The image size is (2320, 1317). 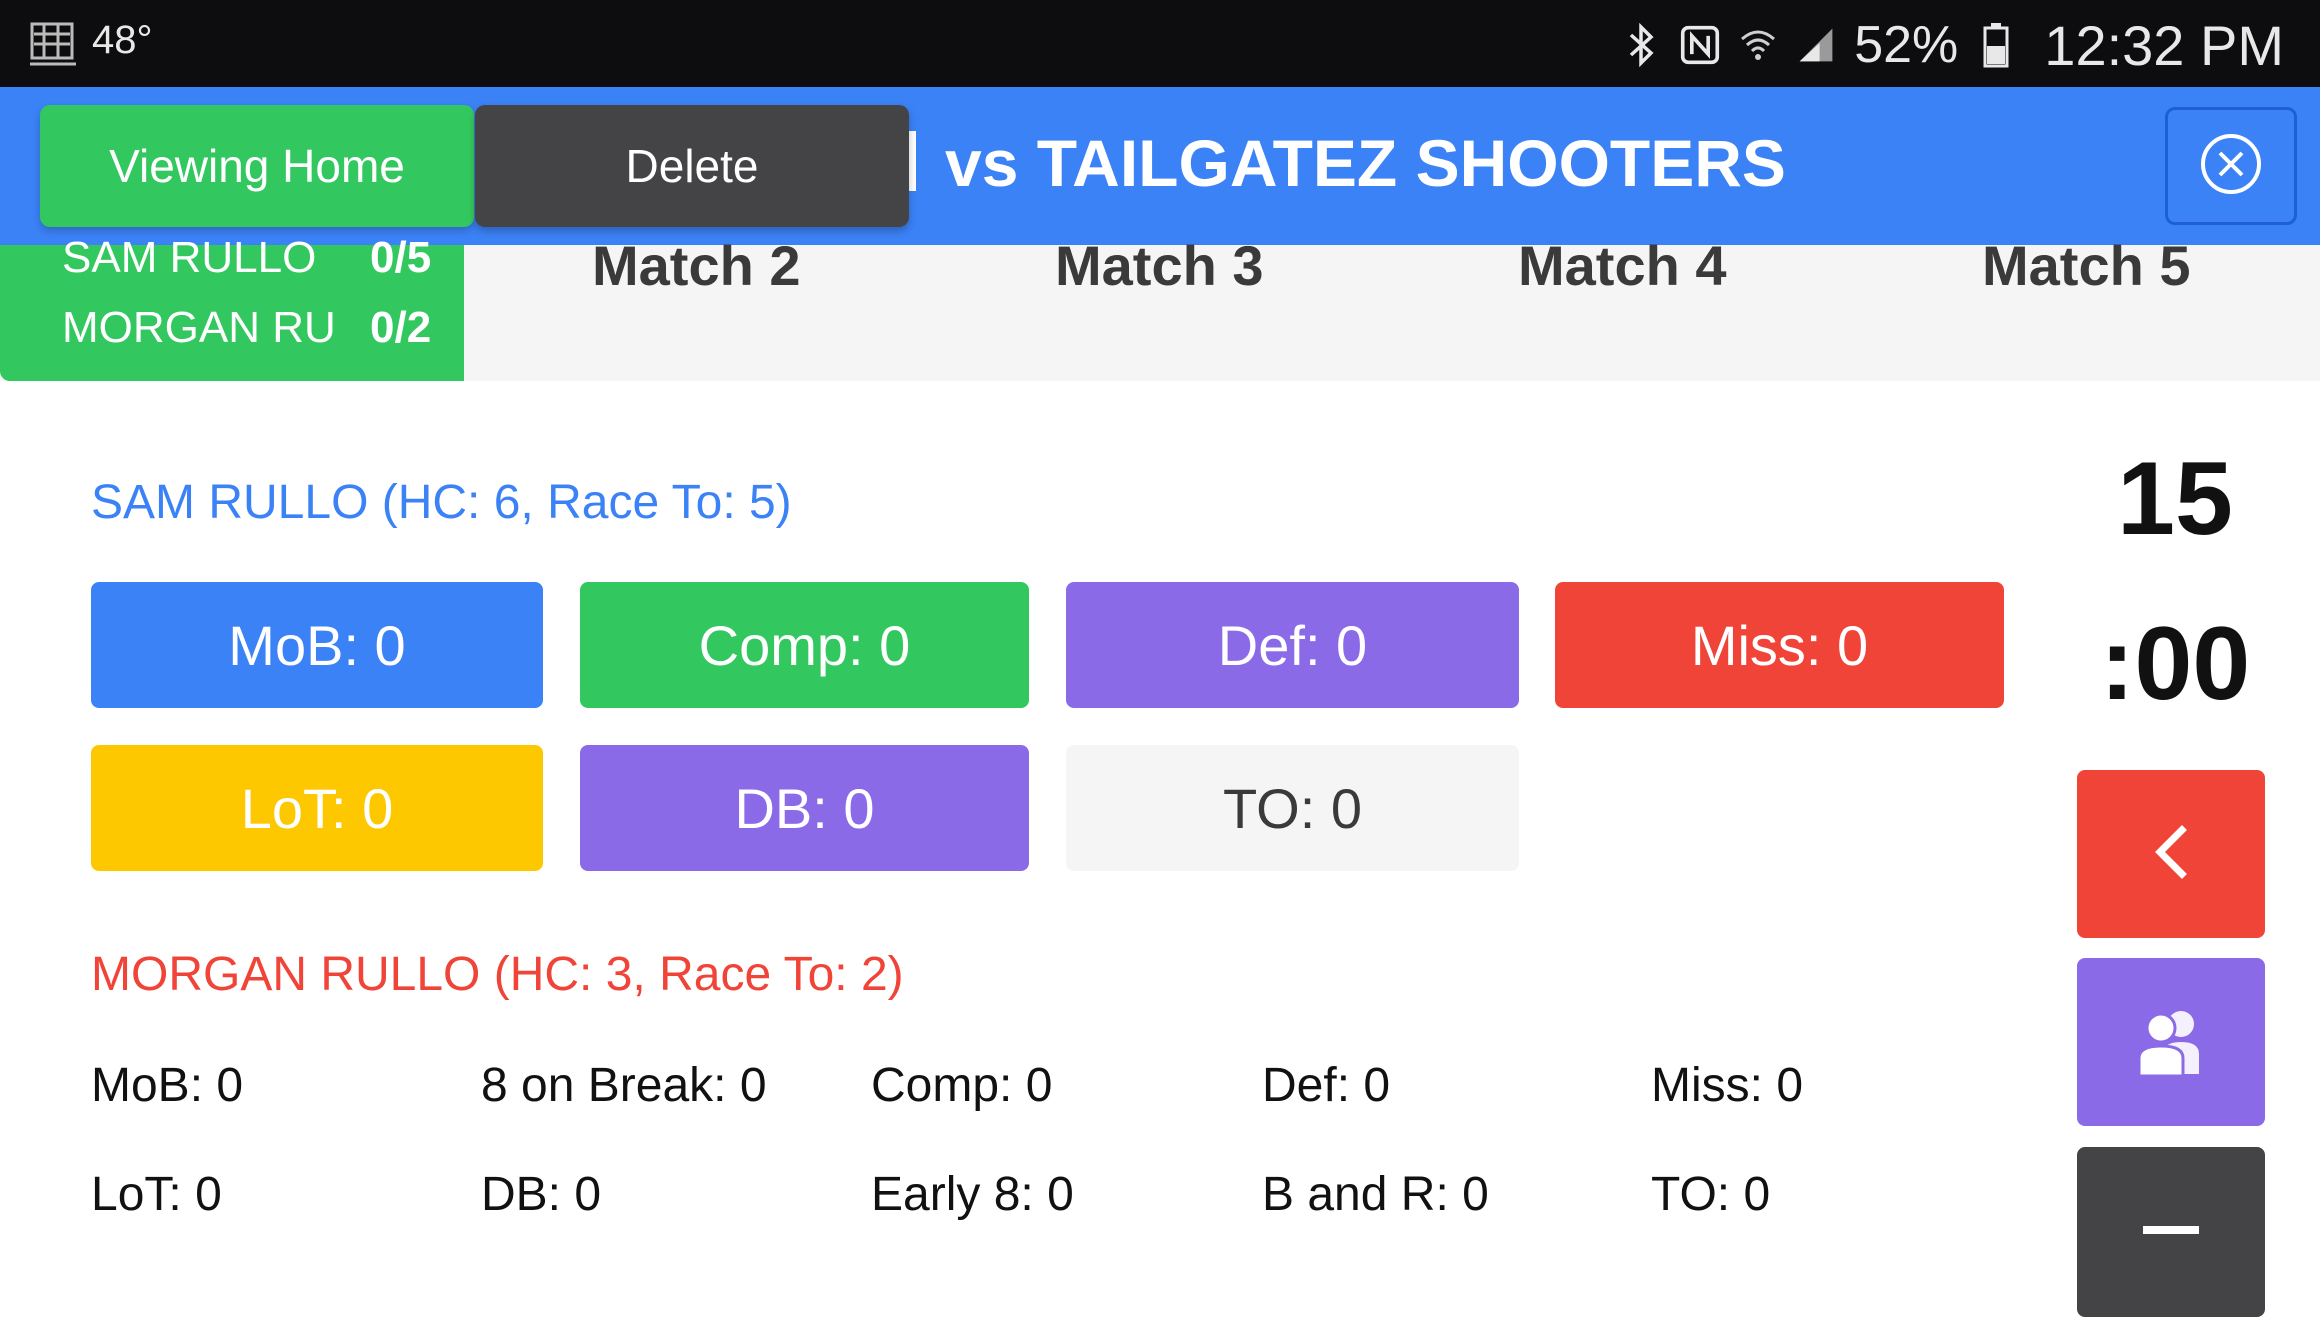 I want to click on p2-comp-stat: Comp: 0, so click(x=962, y=1085).